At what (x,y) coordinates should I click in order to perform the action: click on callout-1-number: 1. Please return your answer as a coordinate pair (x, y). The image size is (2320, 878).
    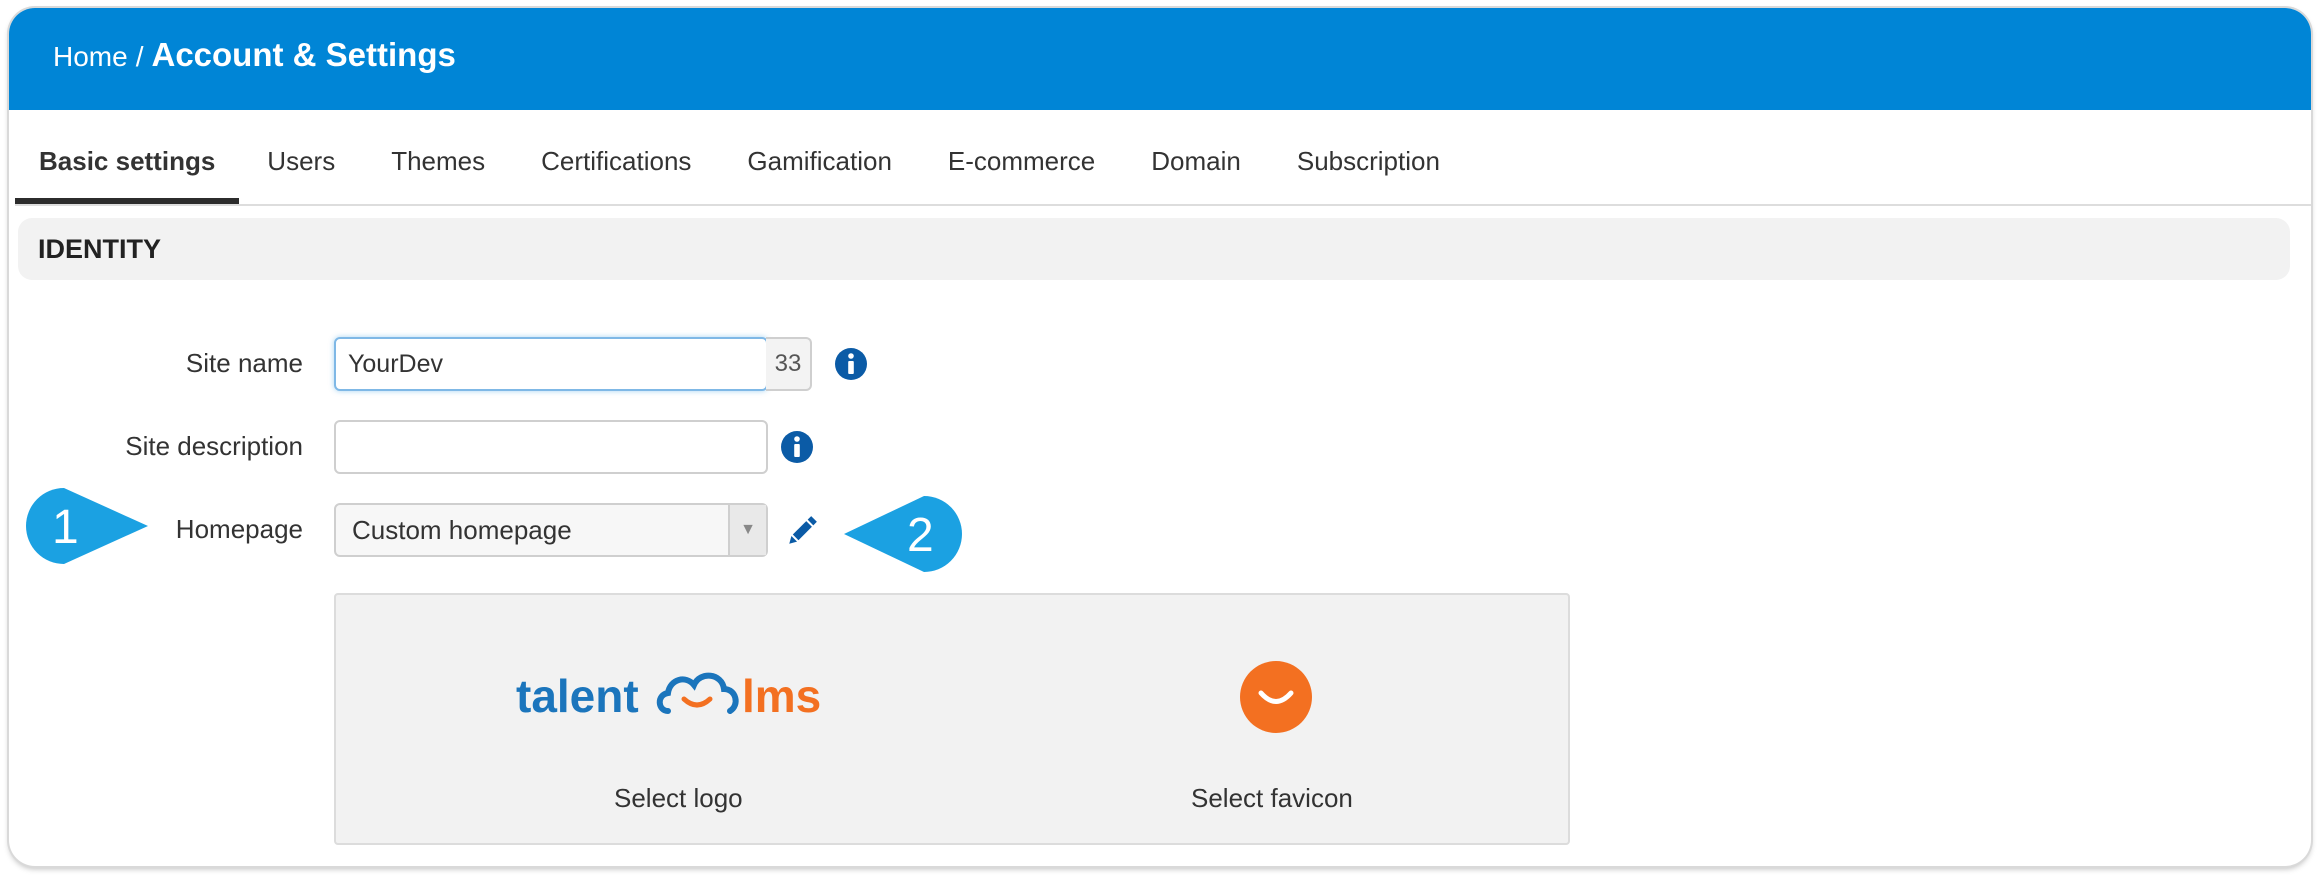
    Looking at the image, I should click on (65, 527).